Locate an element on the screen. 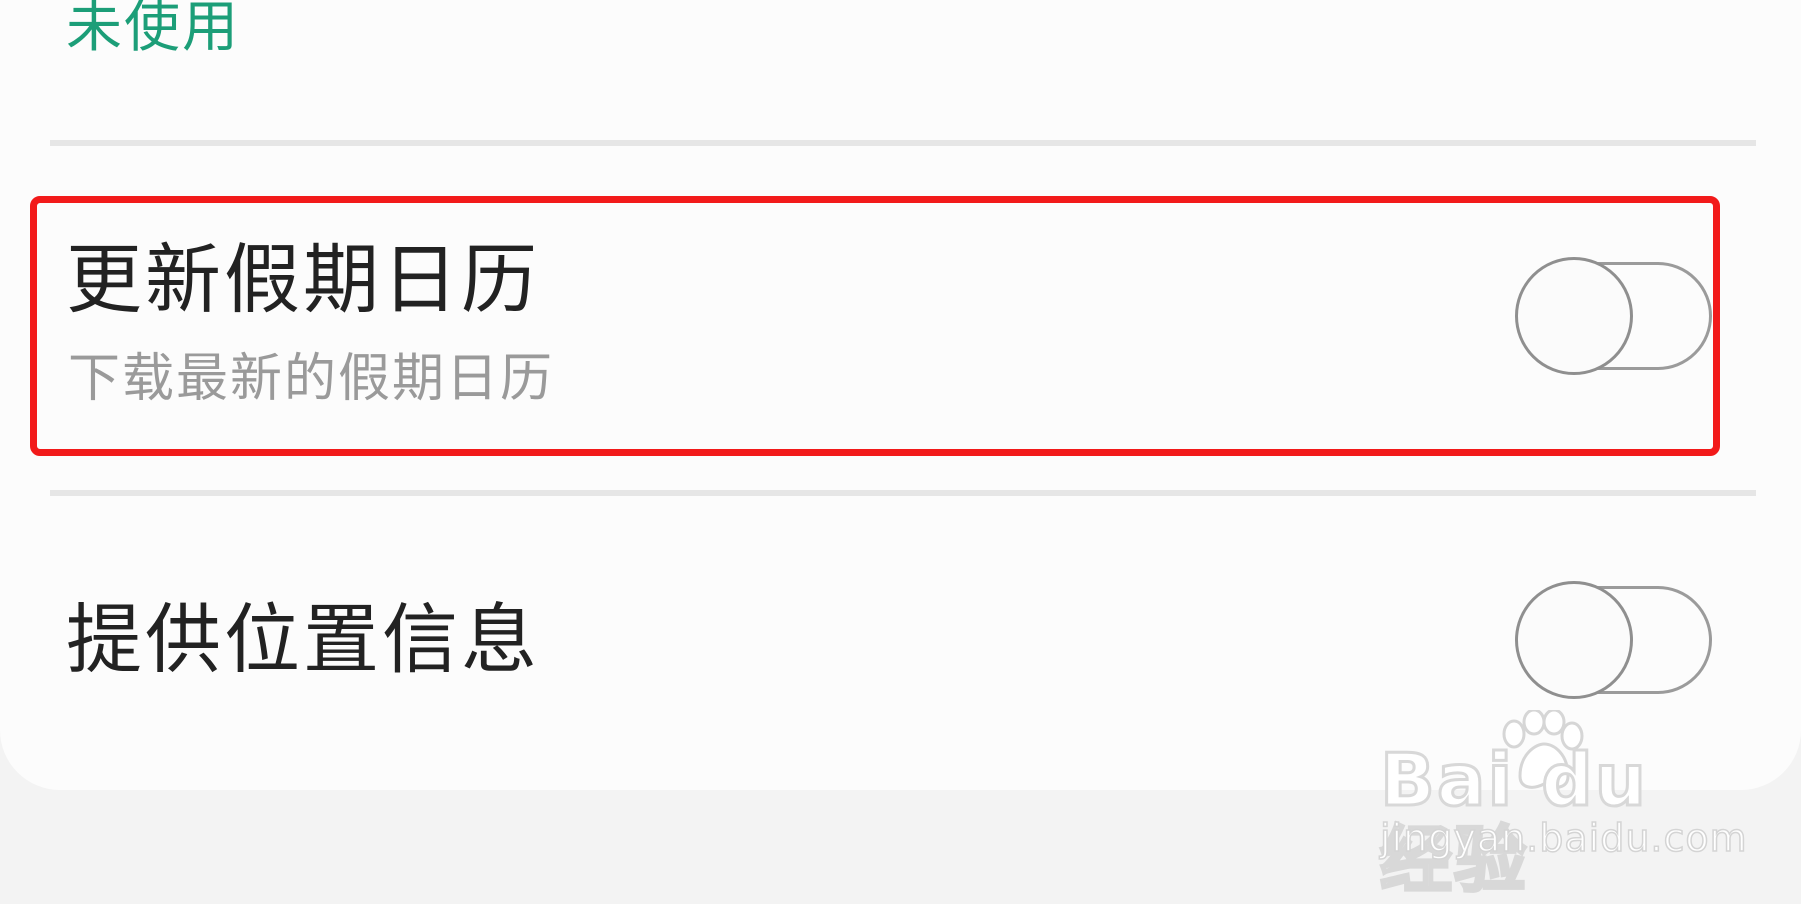 The image size is (1801, 904). setting-title: 提供位置信息 is located at coordinates (303, 639).